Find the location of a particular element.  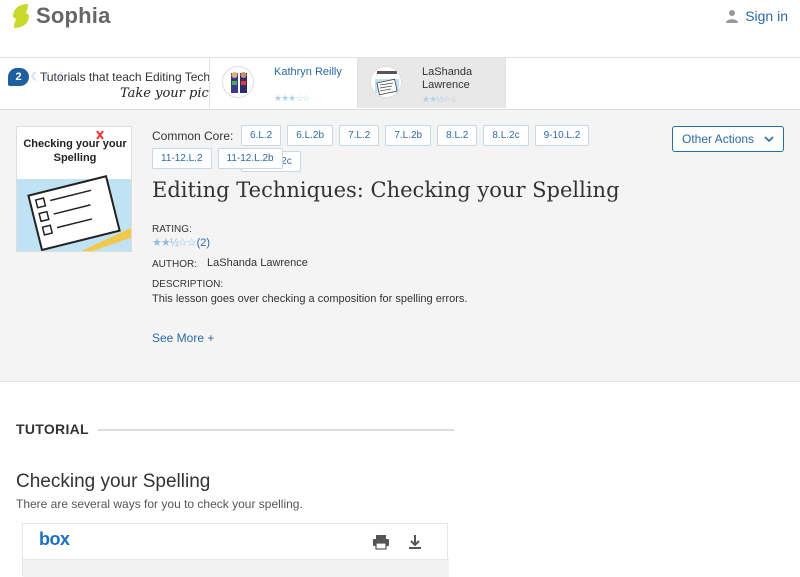

tutorial-author-name: Kathryn Reilly is located at coordinates (308, 72).